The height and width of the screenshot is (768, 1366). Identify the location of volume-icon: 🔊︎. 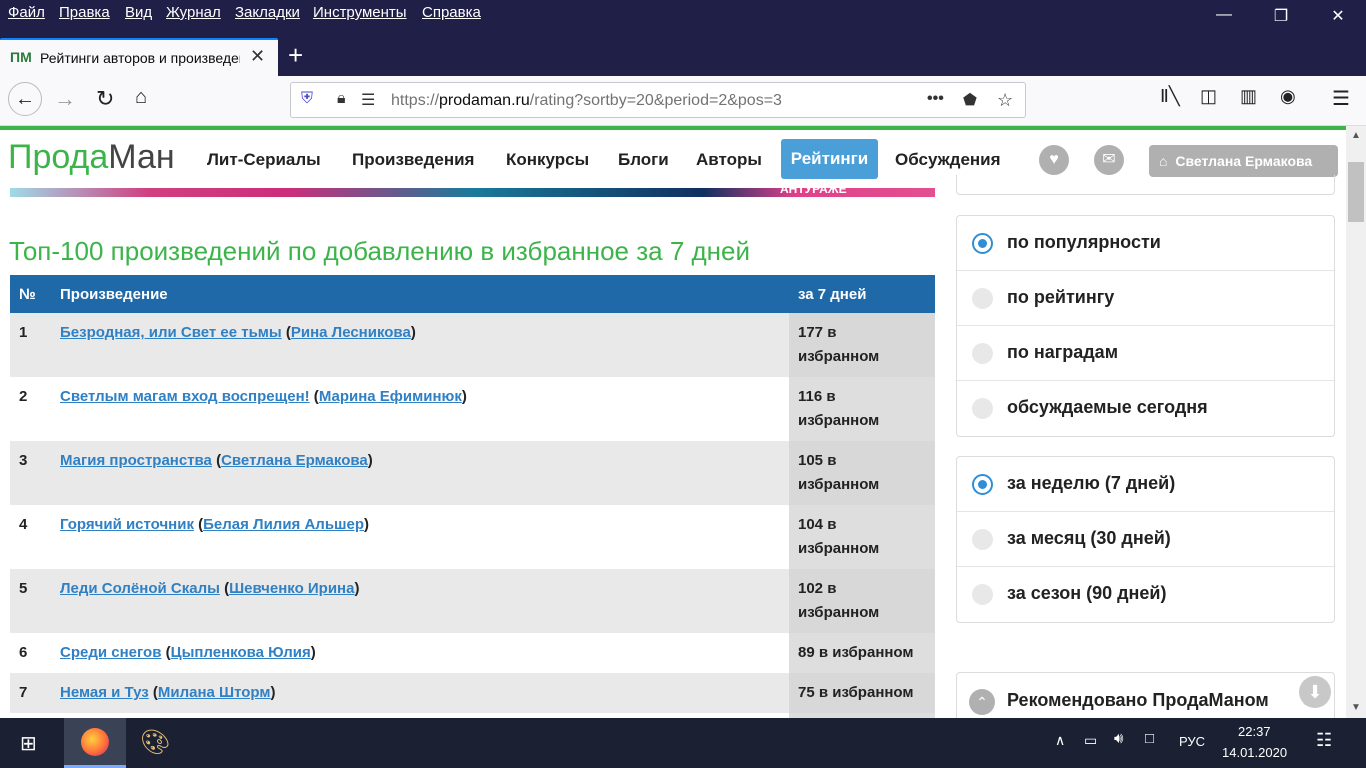
(1118, 738).